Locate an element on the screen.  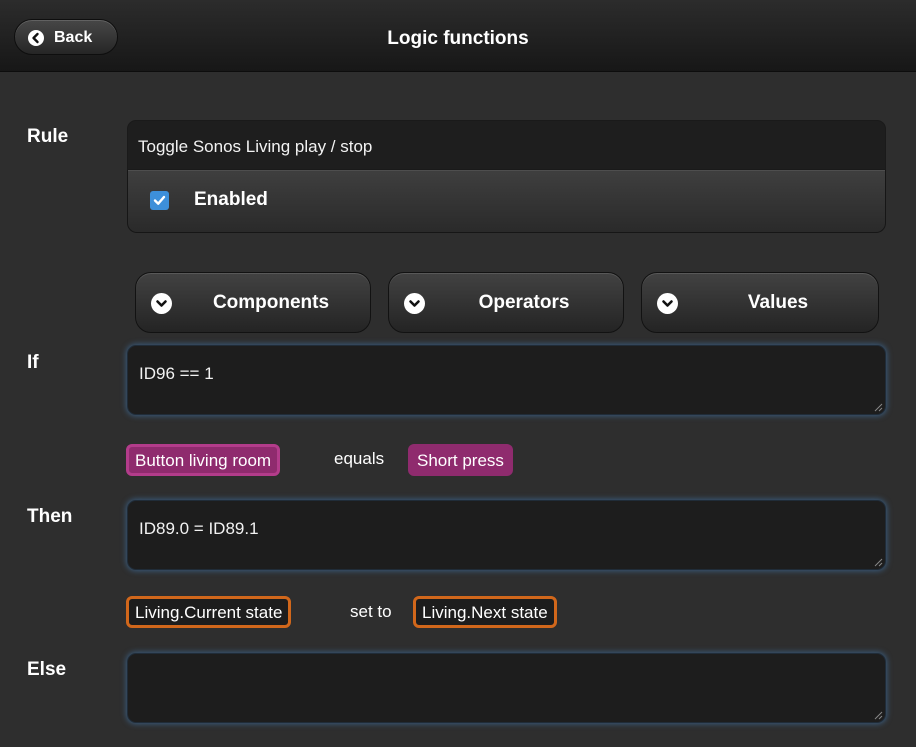
then-connector-text: set to is located at coordinates (371, 611).